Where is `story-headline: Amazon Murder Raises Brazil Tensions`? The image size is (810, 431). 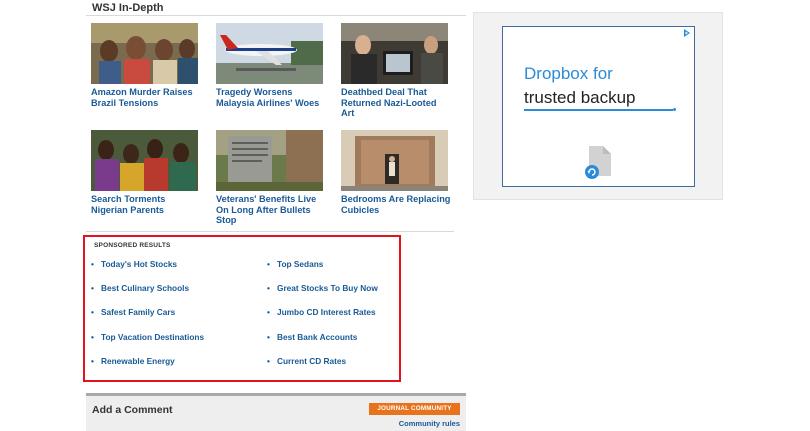
story-headline: Amazon Murder Raises Brazil Tensions is located at coordinates (146, 97).